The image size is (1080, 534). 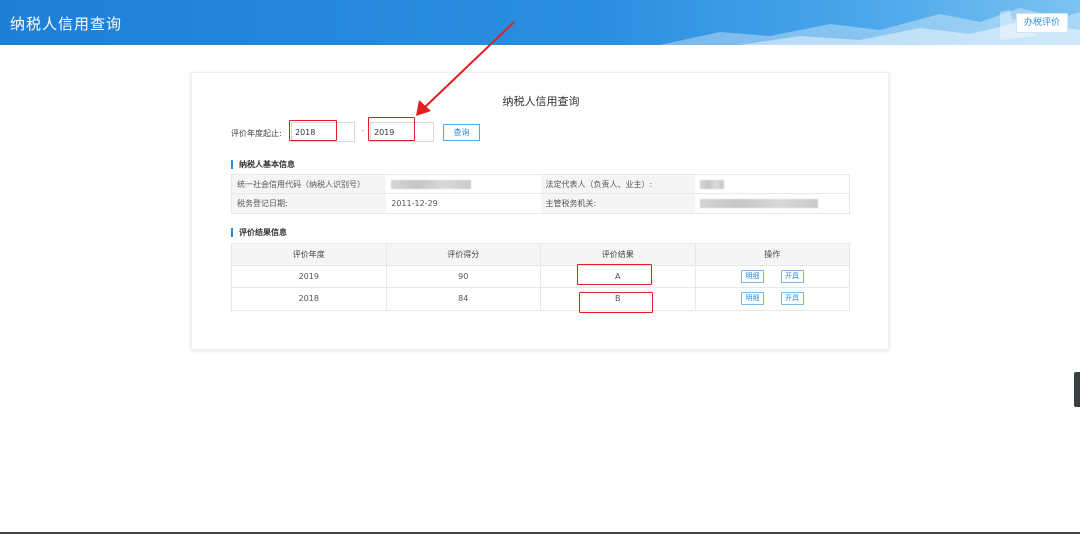 What do you see at coordinates (323, 132) in the screenshot?
I see `year-from-input` at bounding box center [323, 132].